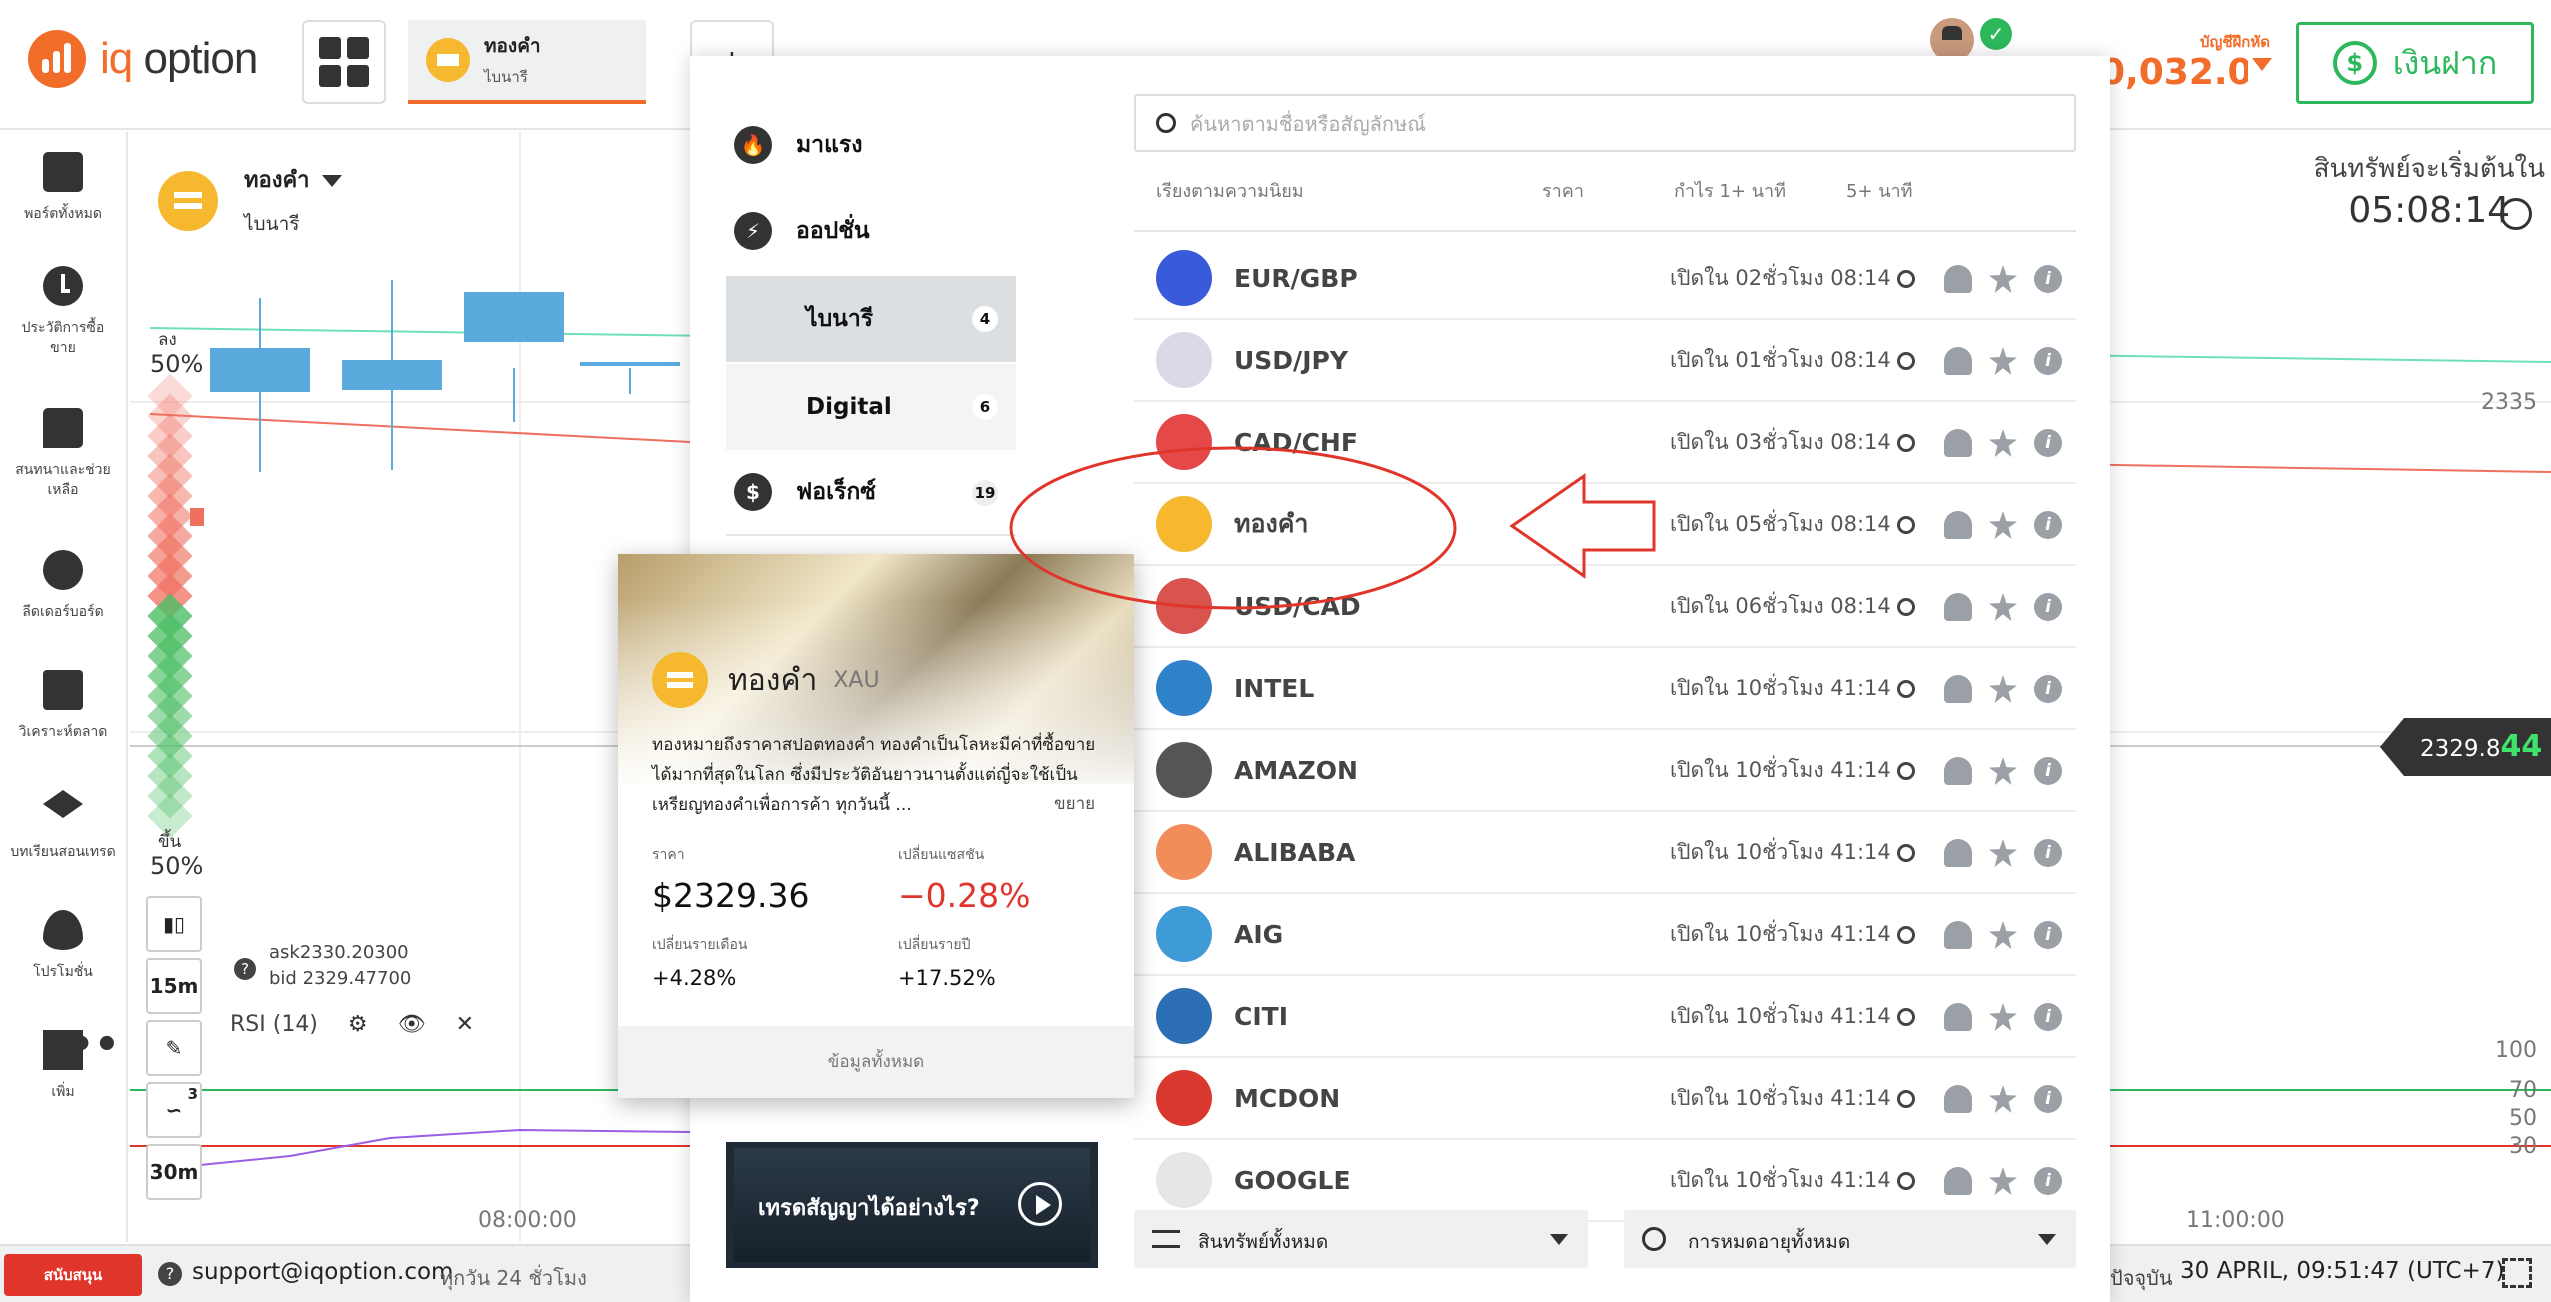 The width and height of the screenshot is (2551, 1302). I want to click on asset-row: ทองคำ เปิดใน 05ชั่วโมง 08:14 i, so click(1605, 525).